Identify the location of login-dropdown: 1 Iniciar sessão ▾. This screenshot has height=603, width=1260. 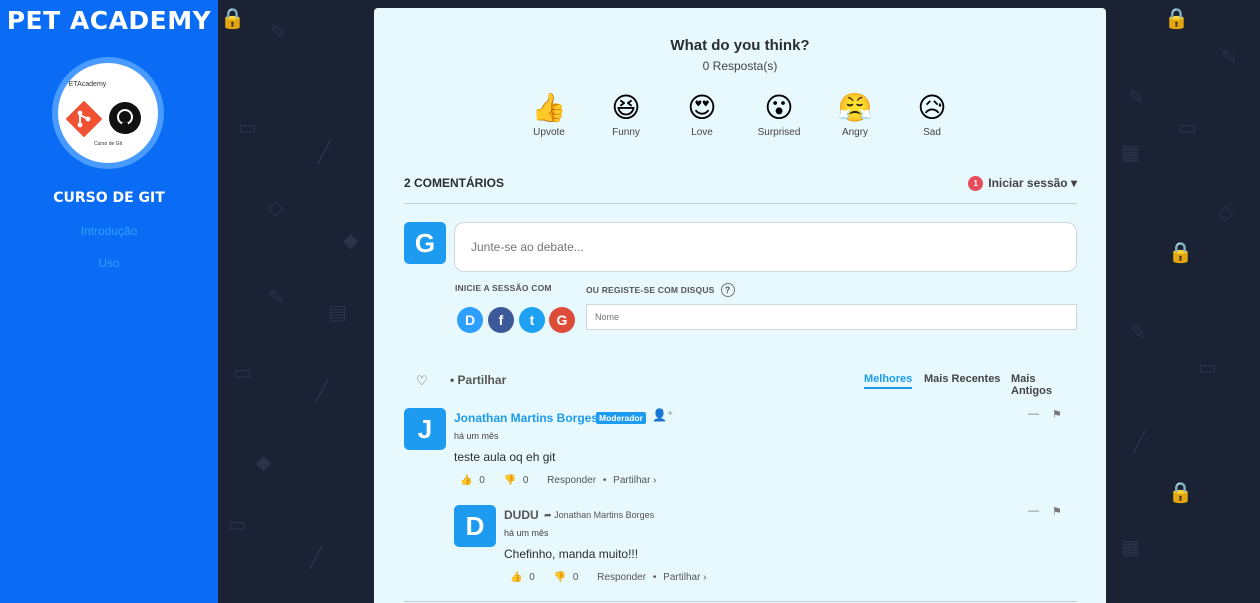
(1022, 183).